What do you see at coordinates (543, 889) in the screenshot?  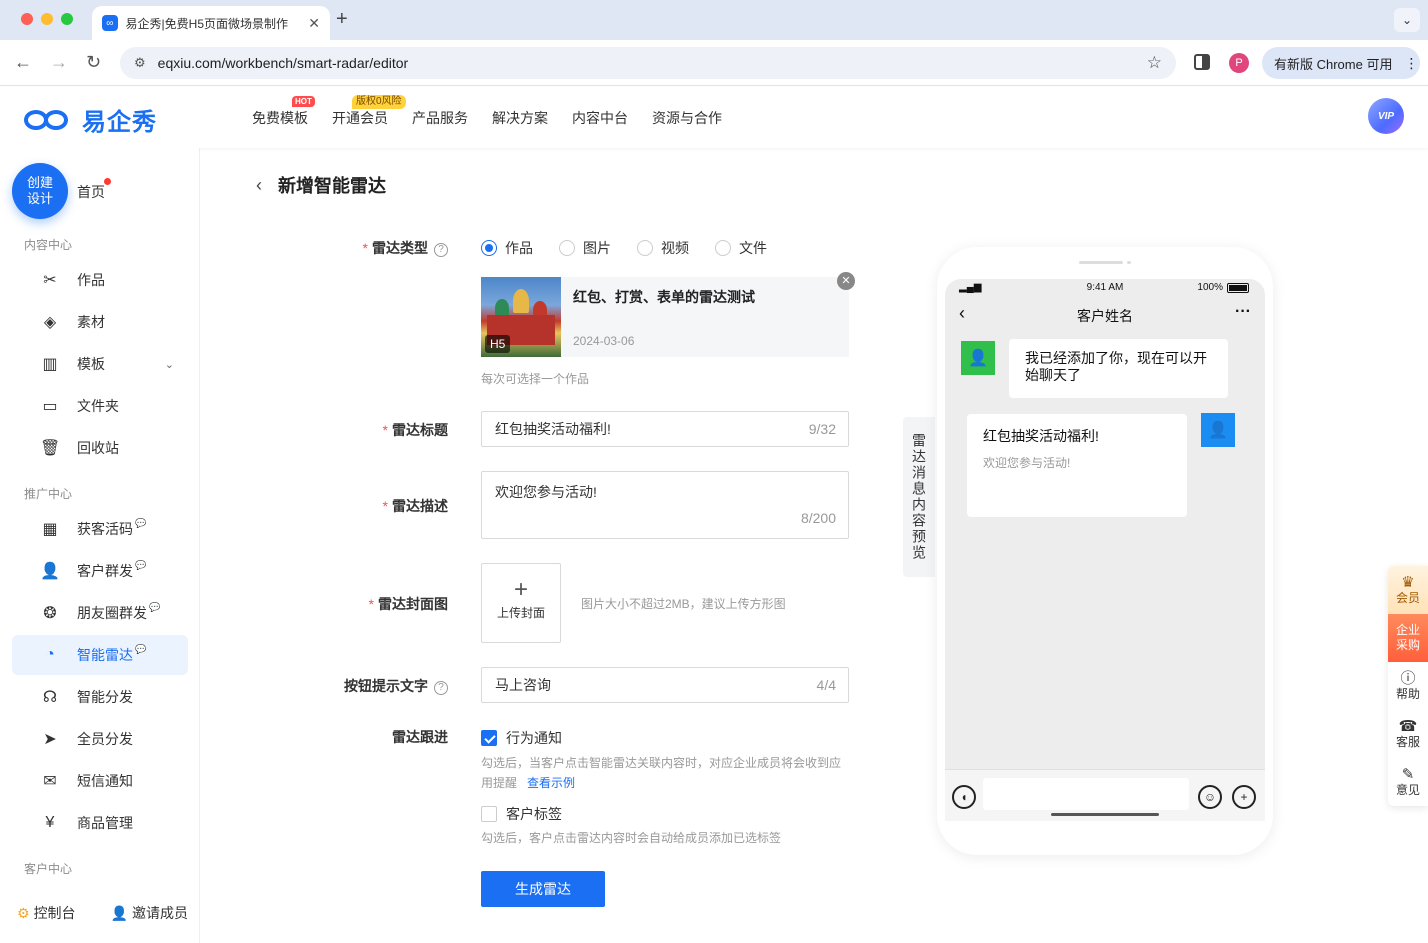 I see `generate-radar-button: 生成雷达` at bounding box center [543, 889].